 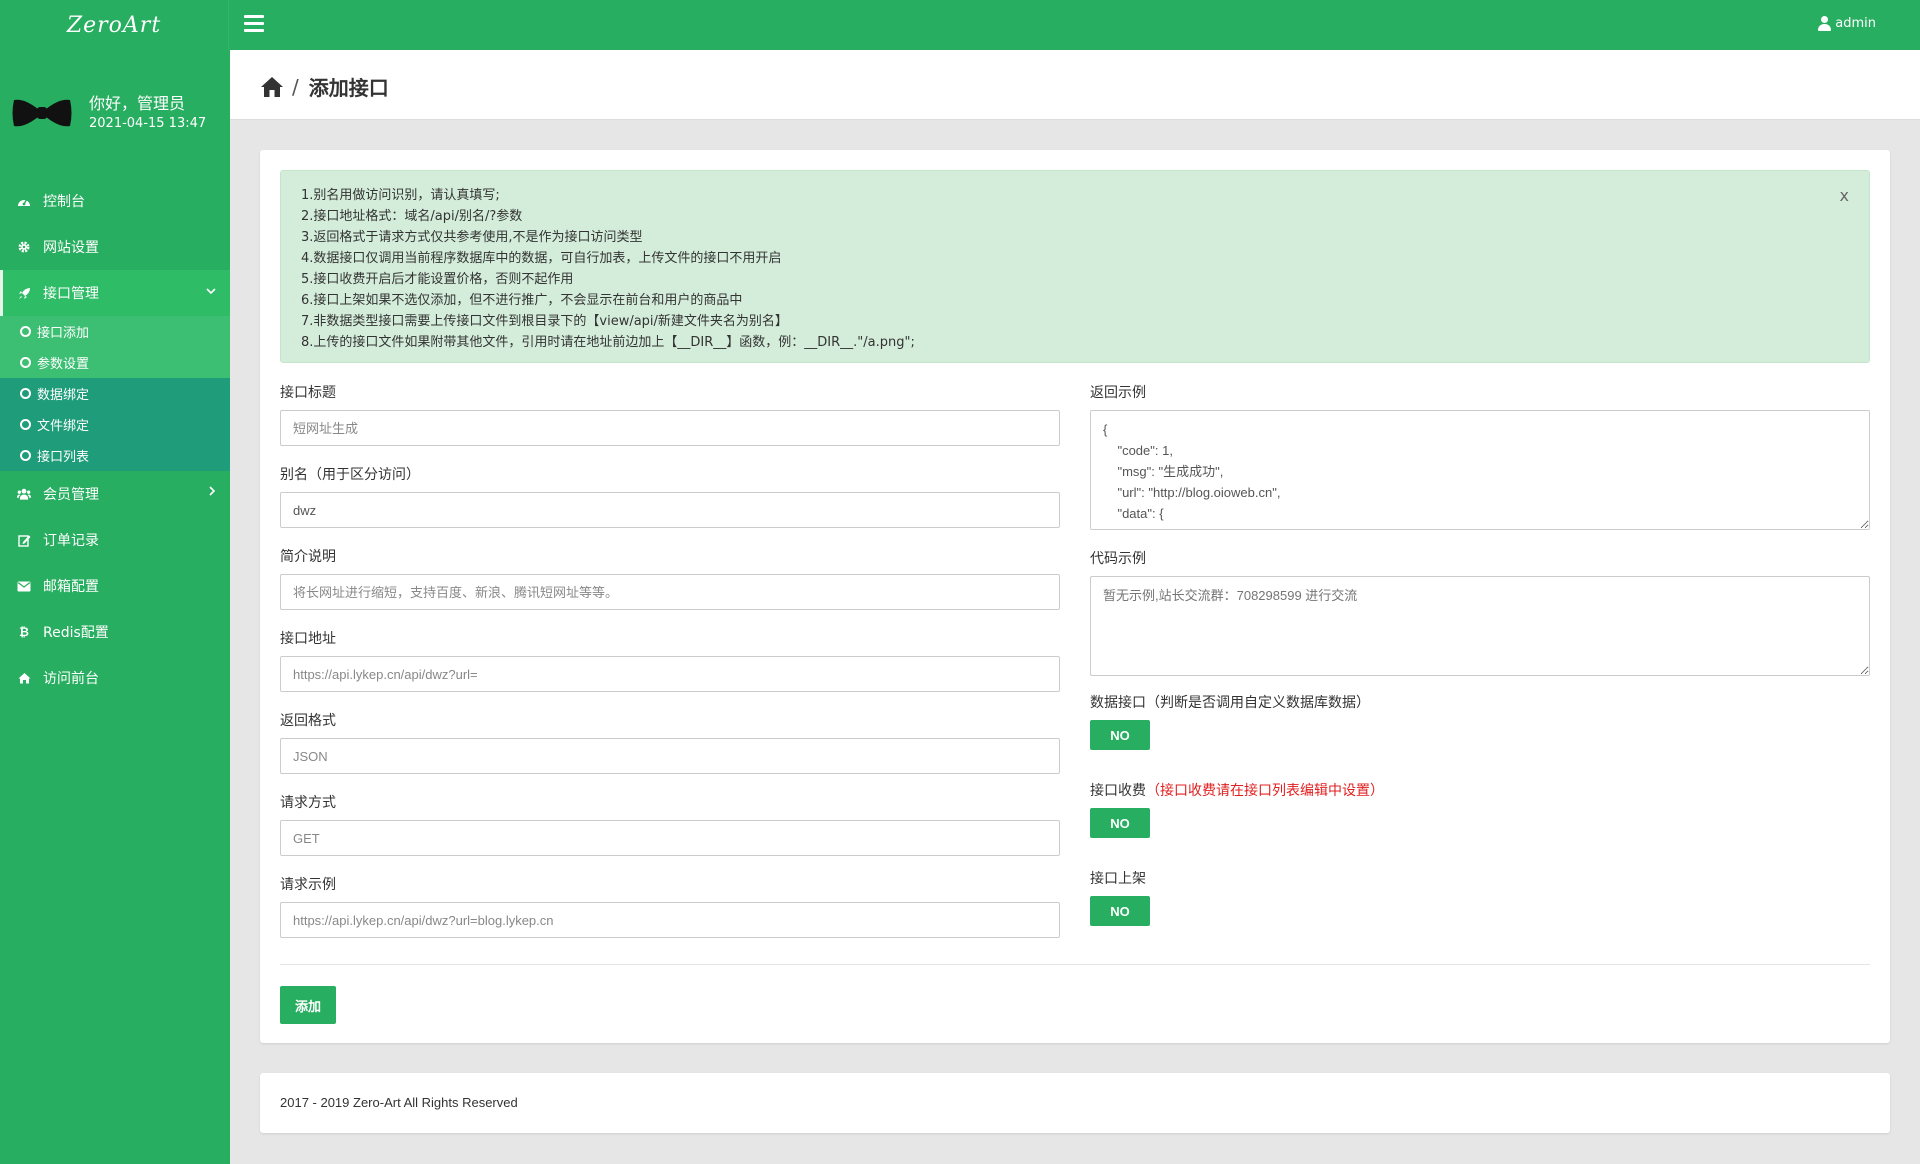 What do you see at coordinates (308, 1005) in the screenshot?
I see `add-button: 添加` at bounding box center [308, 1005].